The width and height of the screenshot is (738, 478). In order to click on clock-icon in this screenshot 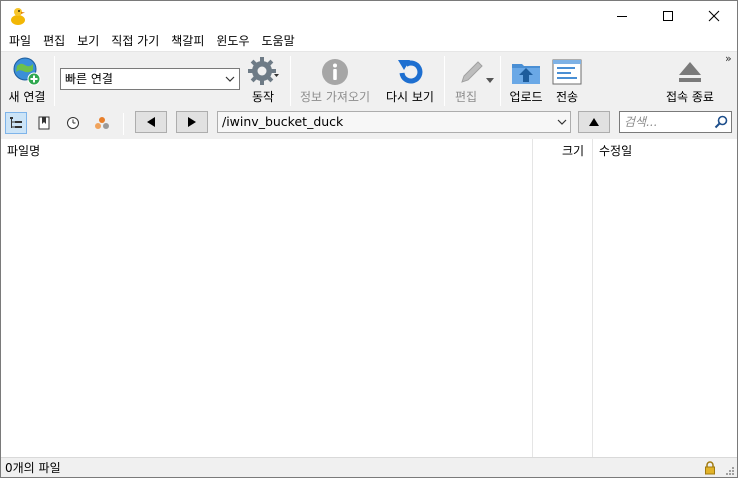, I will do `click(73, 123)`.